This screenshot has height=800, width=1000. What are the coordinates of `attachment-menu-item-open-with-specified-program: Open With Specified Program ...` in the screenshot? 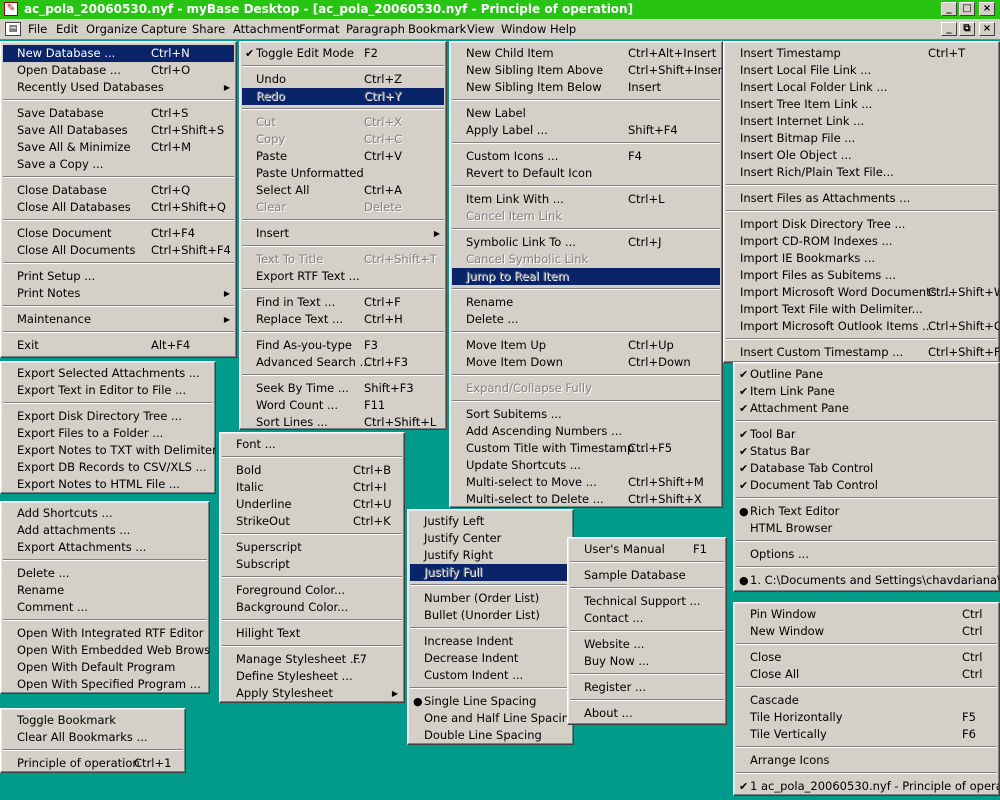 It's located at (105, 684).